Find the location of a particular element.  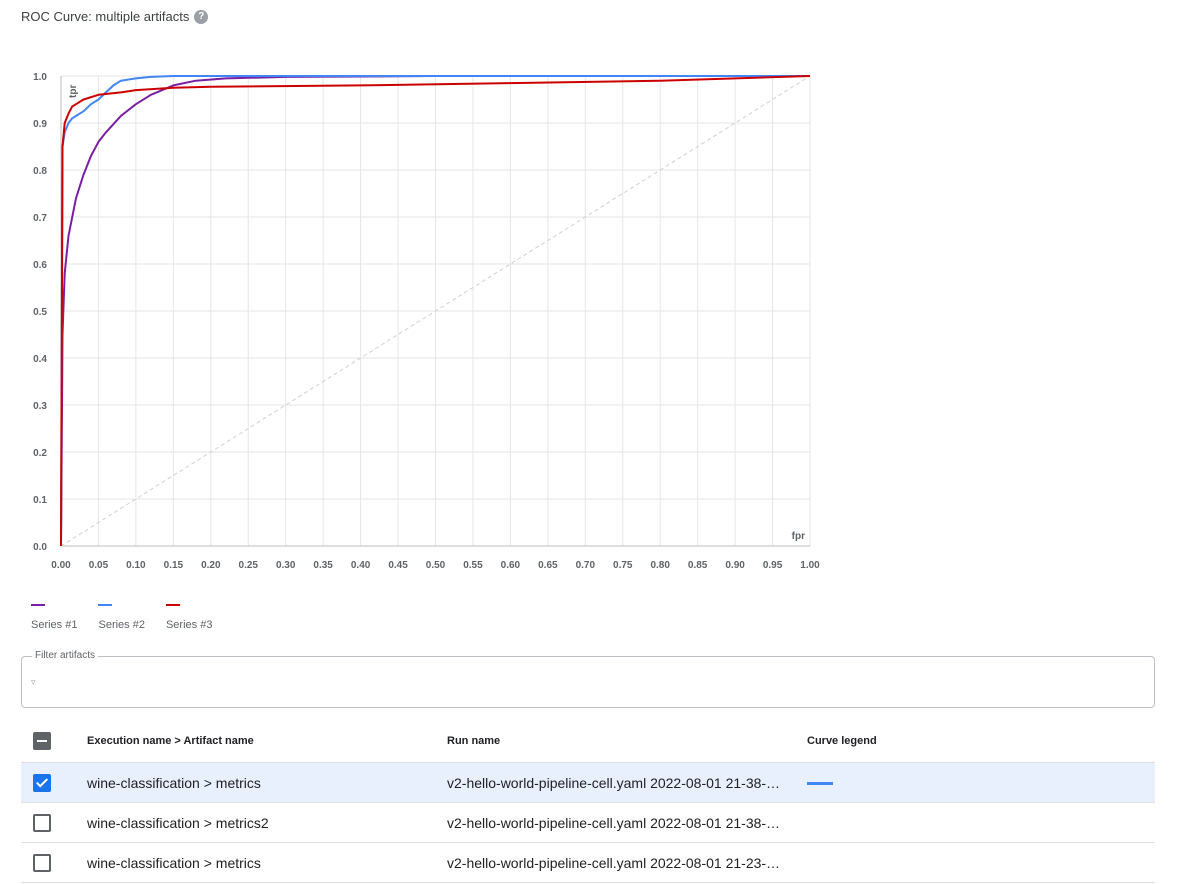

x-tick-label: 0.65 is located at coordinates (548, 565).